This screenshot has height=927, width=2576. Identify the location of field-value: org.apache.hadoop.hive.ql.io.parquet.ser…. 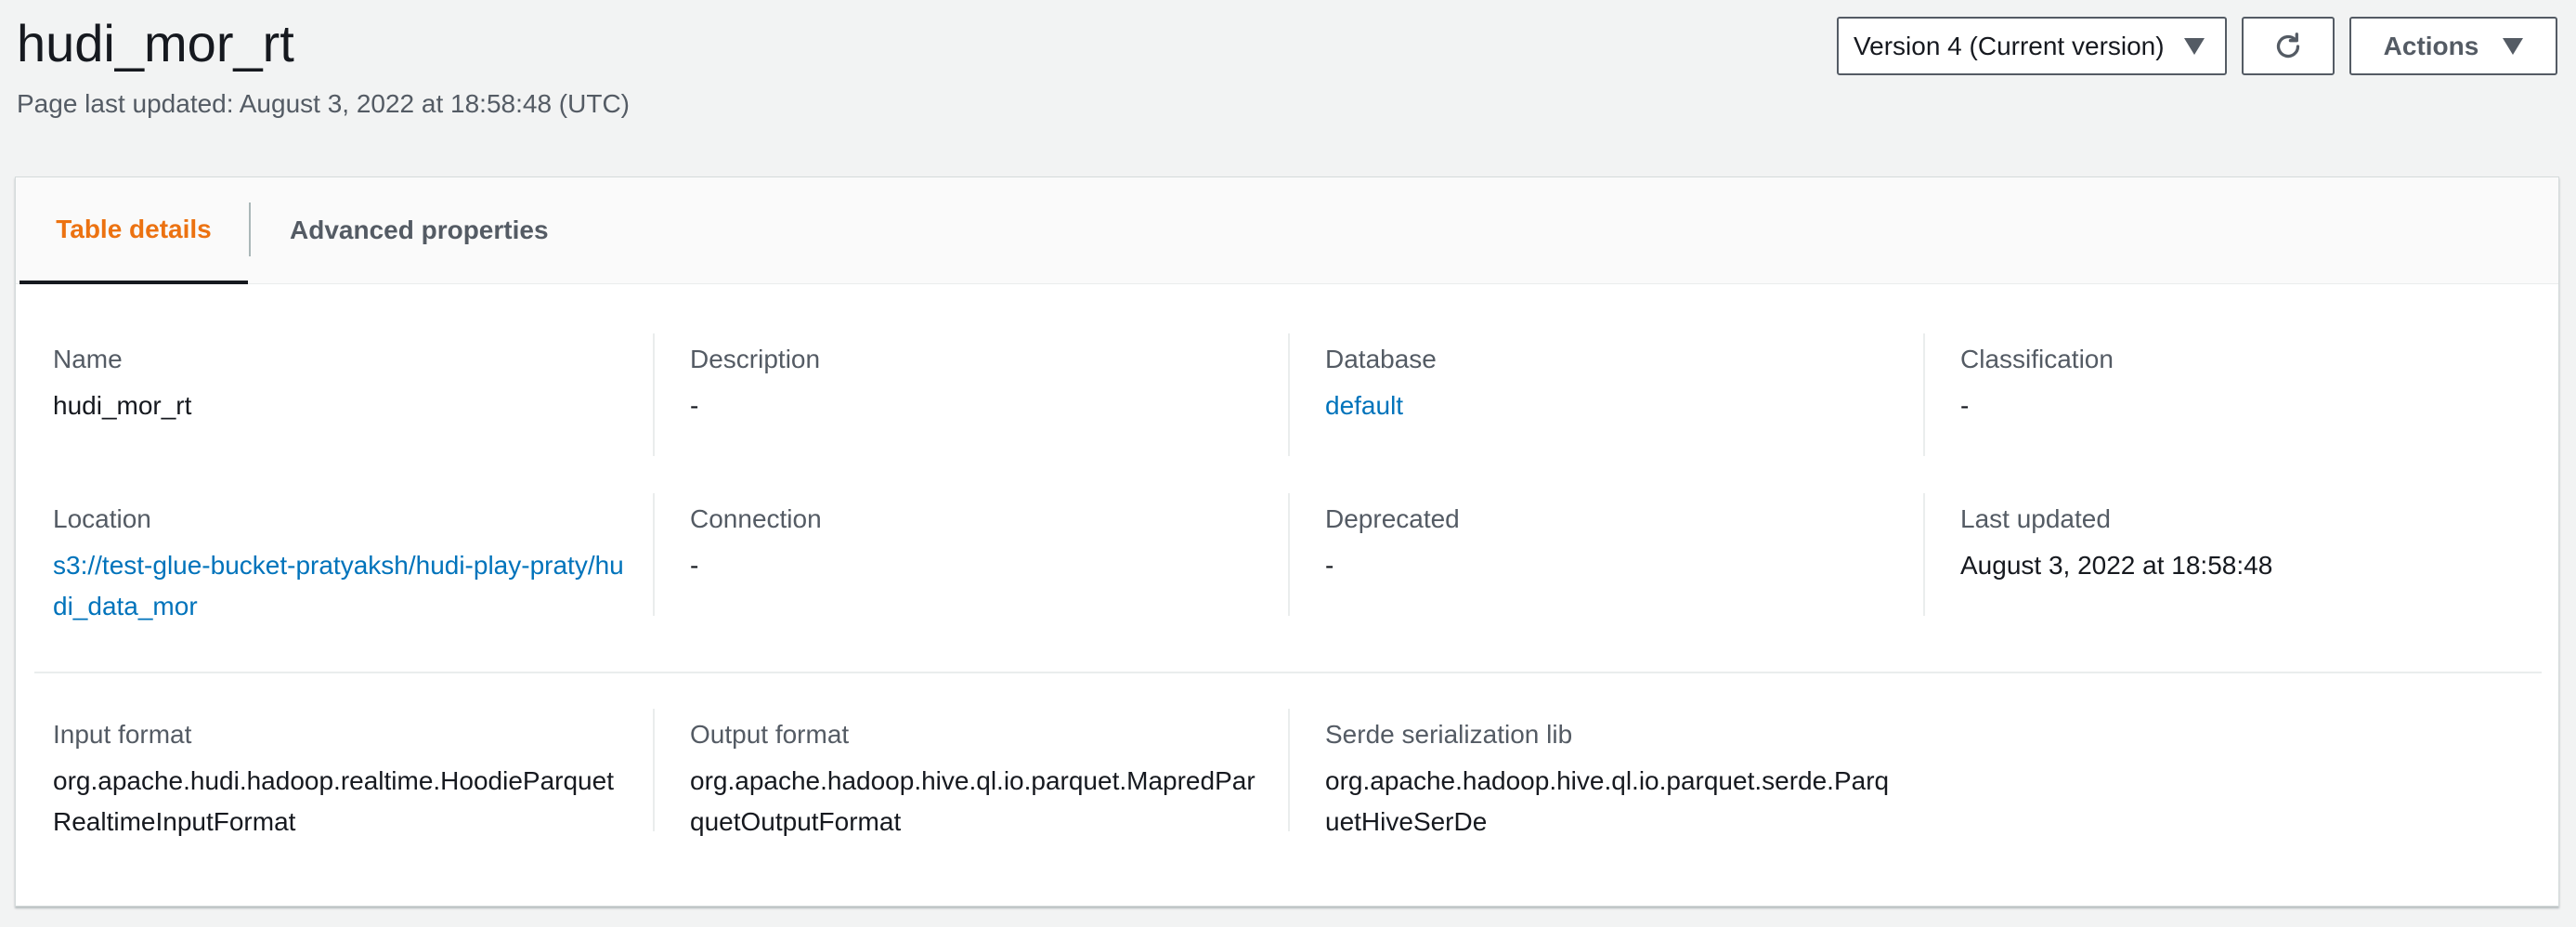
(1607, 801).